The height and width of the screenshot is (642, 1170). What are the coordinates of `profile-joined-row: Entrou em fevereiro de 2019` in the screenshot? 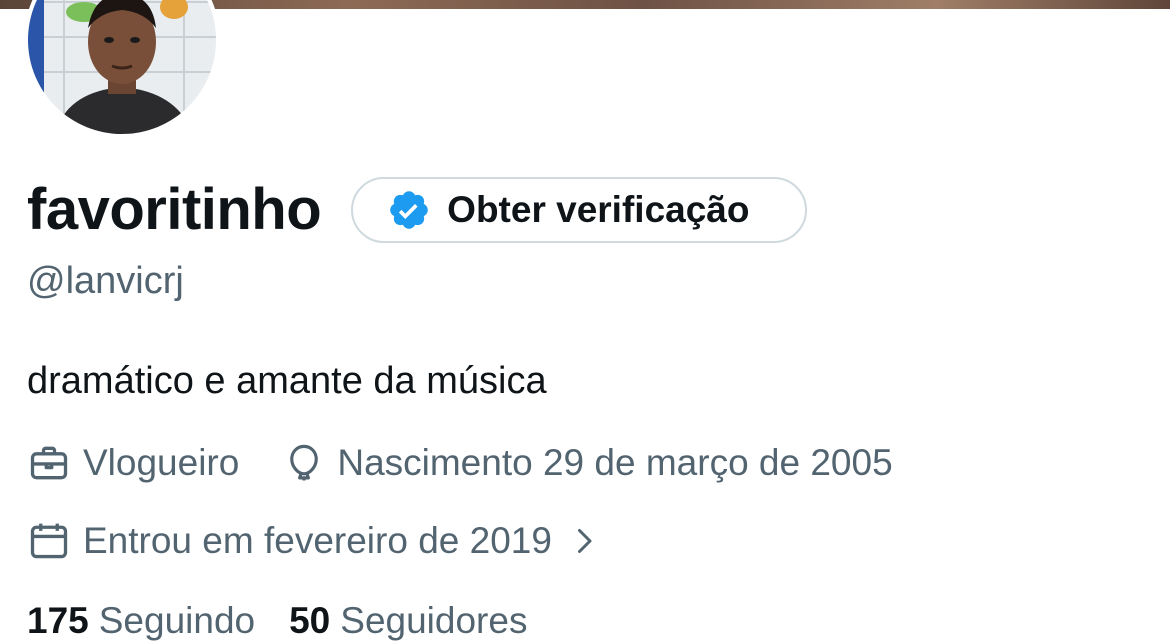 It's located at (314, 541).